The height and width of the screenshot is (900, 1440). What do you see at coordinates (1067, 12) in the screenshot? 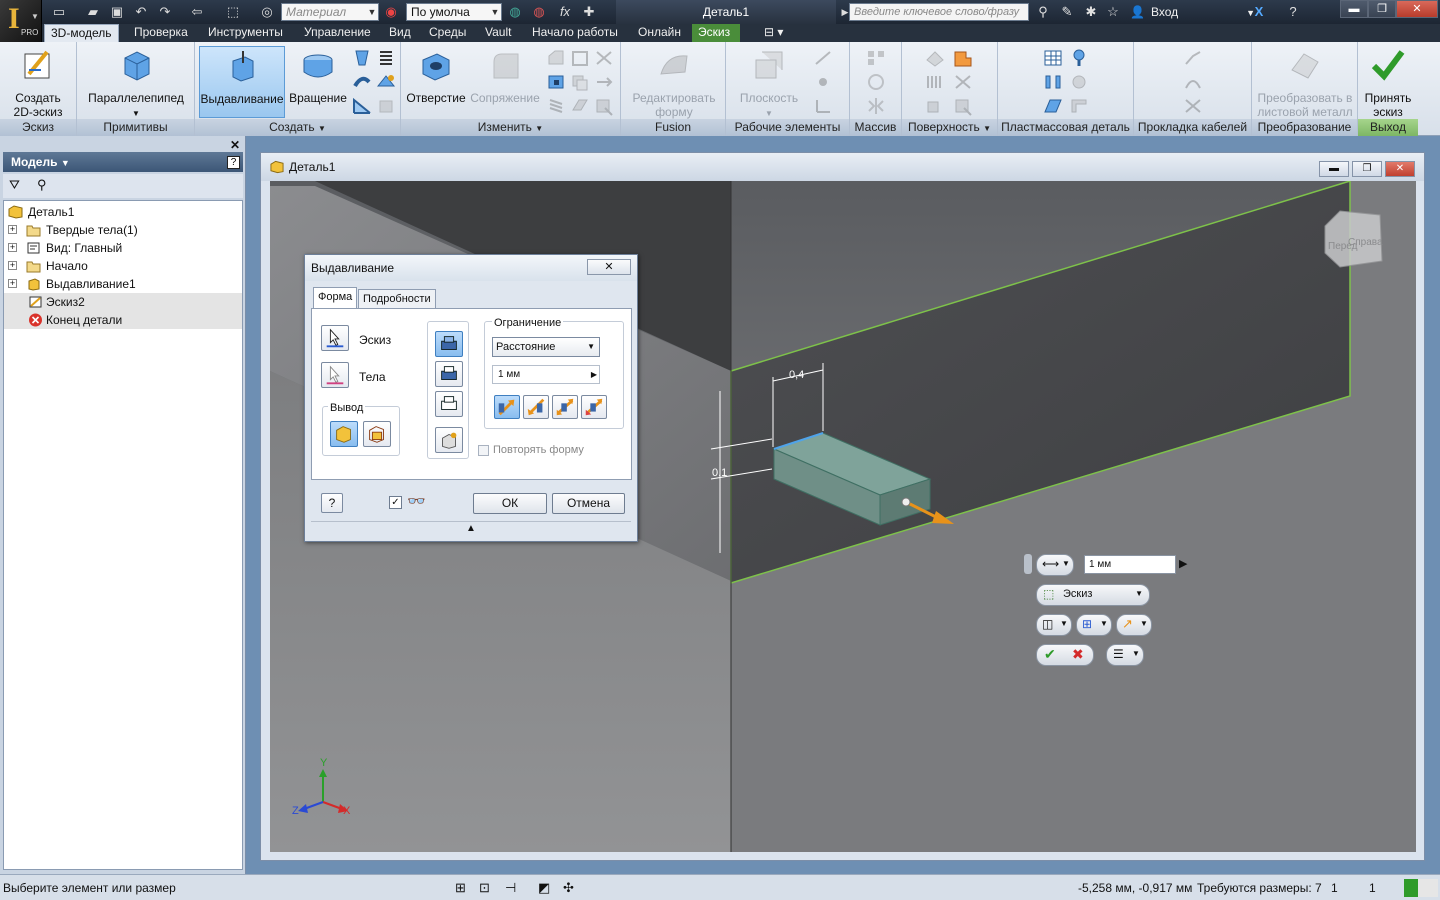
I see `tools-icon: ✎` at bounding box center [1067, 12].